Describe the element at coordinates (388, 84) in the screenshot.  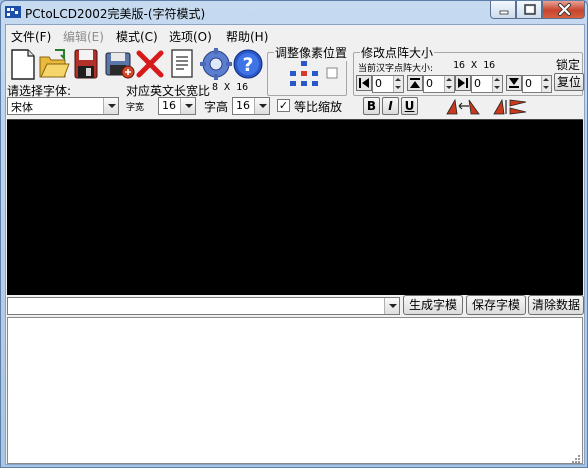
I see `spinner-left: 0` at that location.